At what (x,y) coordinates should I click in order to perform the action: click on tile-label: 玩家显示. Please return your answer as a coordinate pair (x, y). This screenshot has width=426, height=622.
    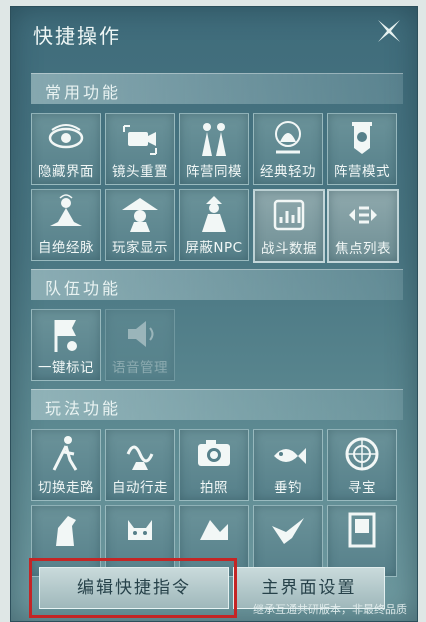
    Looking at the image, I should click on (140, 248).